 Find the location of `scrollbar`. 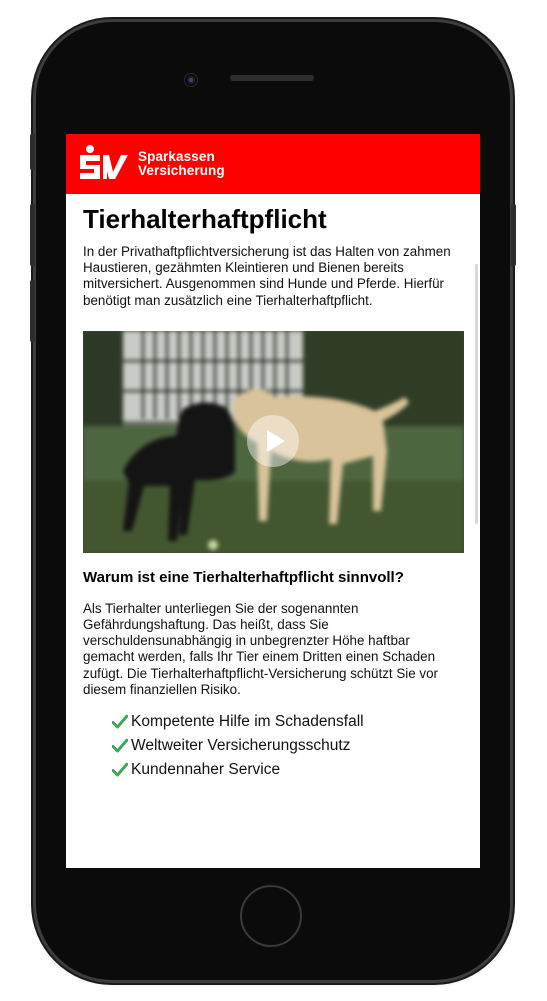

scrollbar is located at coordinates (476, 394).